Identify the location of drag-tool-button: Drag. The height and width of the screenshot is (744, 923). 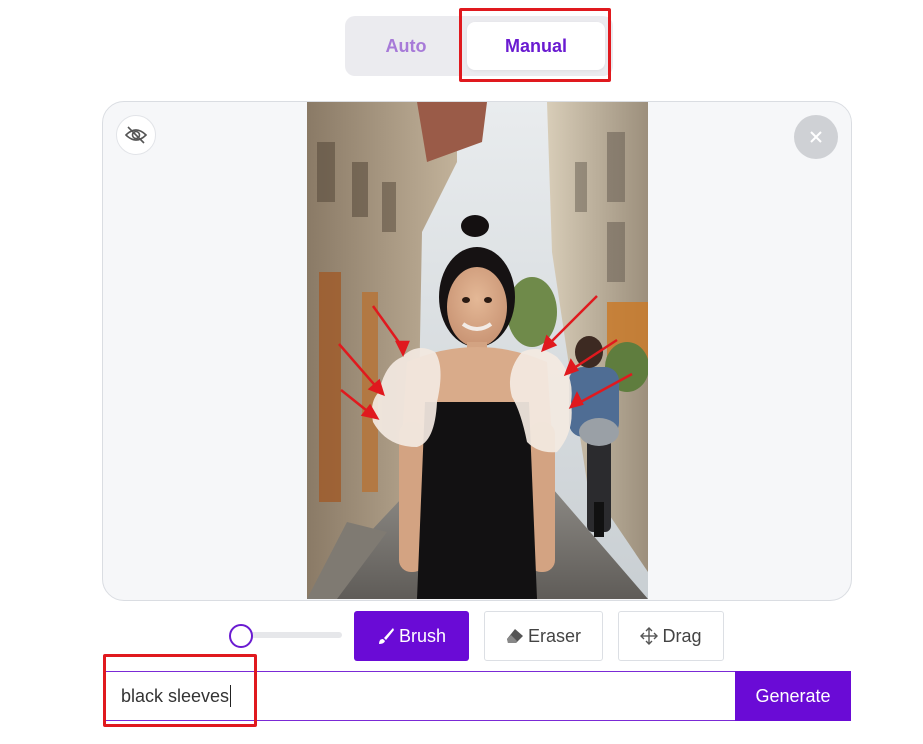
(671, 636).